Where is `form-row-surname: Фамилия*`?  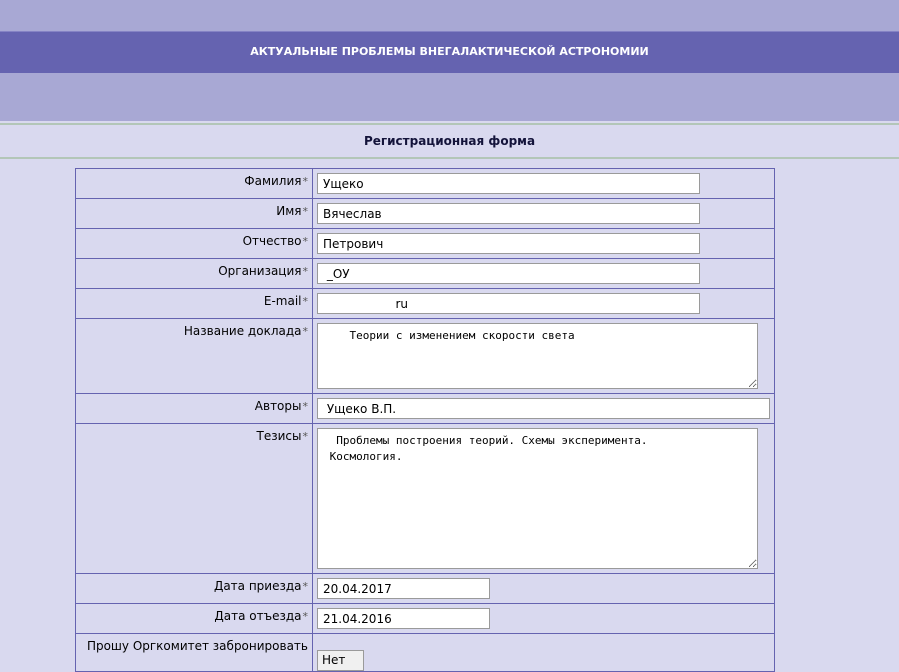
form-row-surname: Фамилия* is located at coordinates (425, 183).